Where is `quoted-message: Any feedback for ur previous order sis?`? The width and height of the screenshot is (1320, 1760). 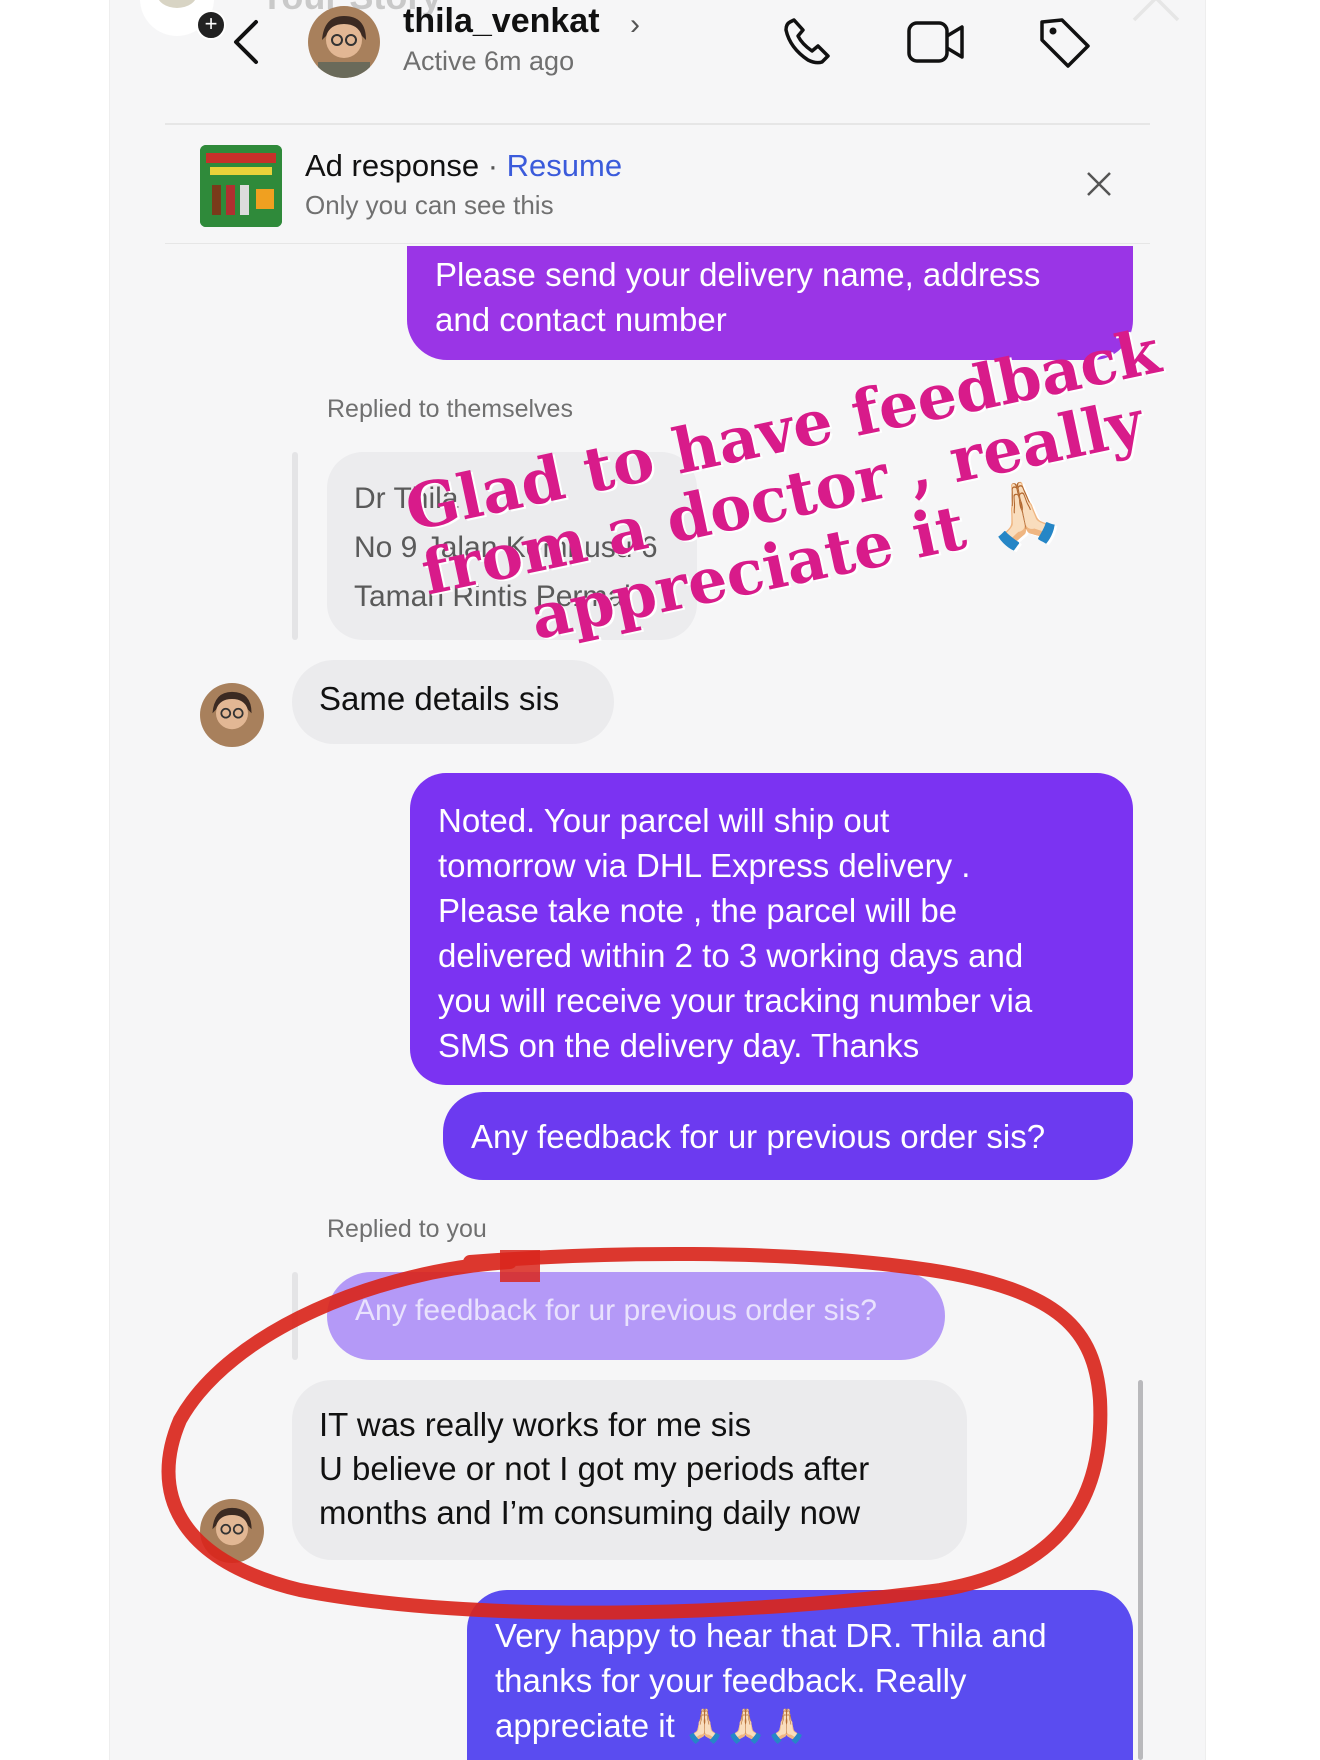
quoted-message: Any feedback for ur previous order sis? is located at coordinates (636, 1316).